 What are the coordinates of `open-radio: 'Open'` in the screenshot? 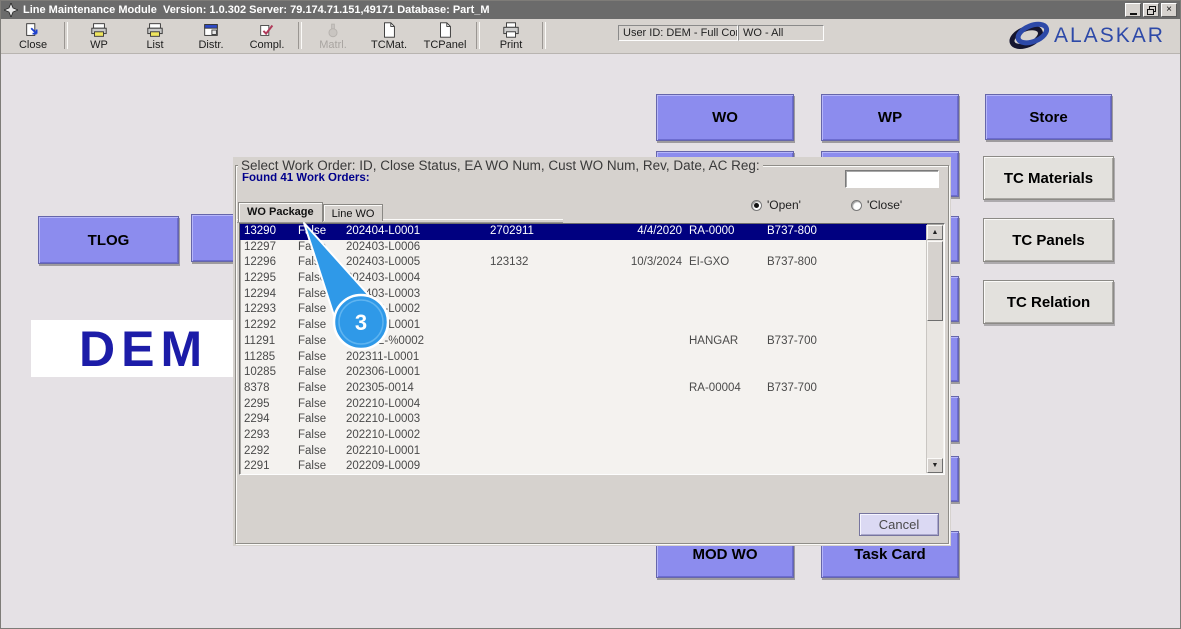 It's located at (776, 205).